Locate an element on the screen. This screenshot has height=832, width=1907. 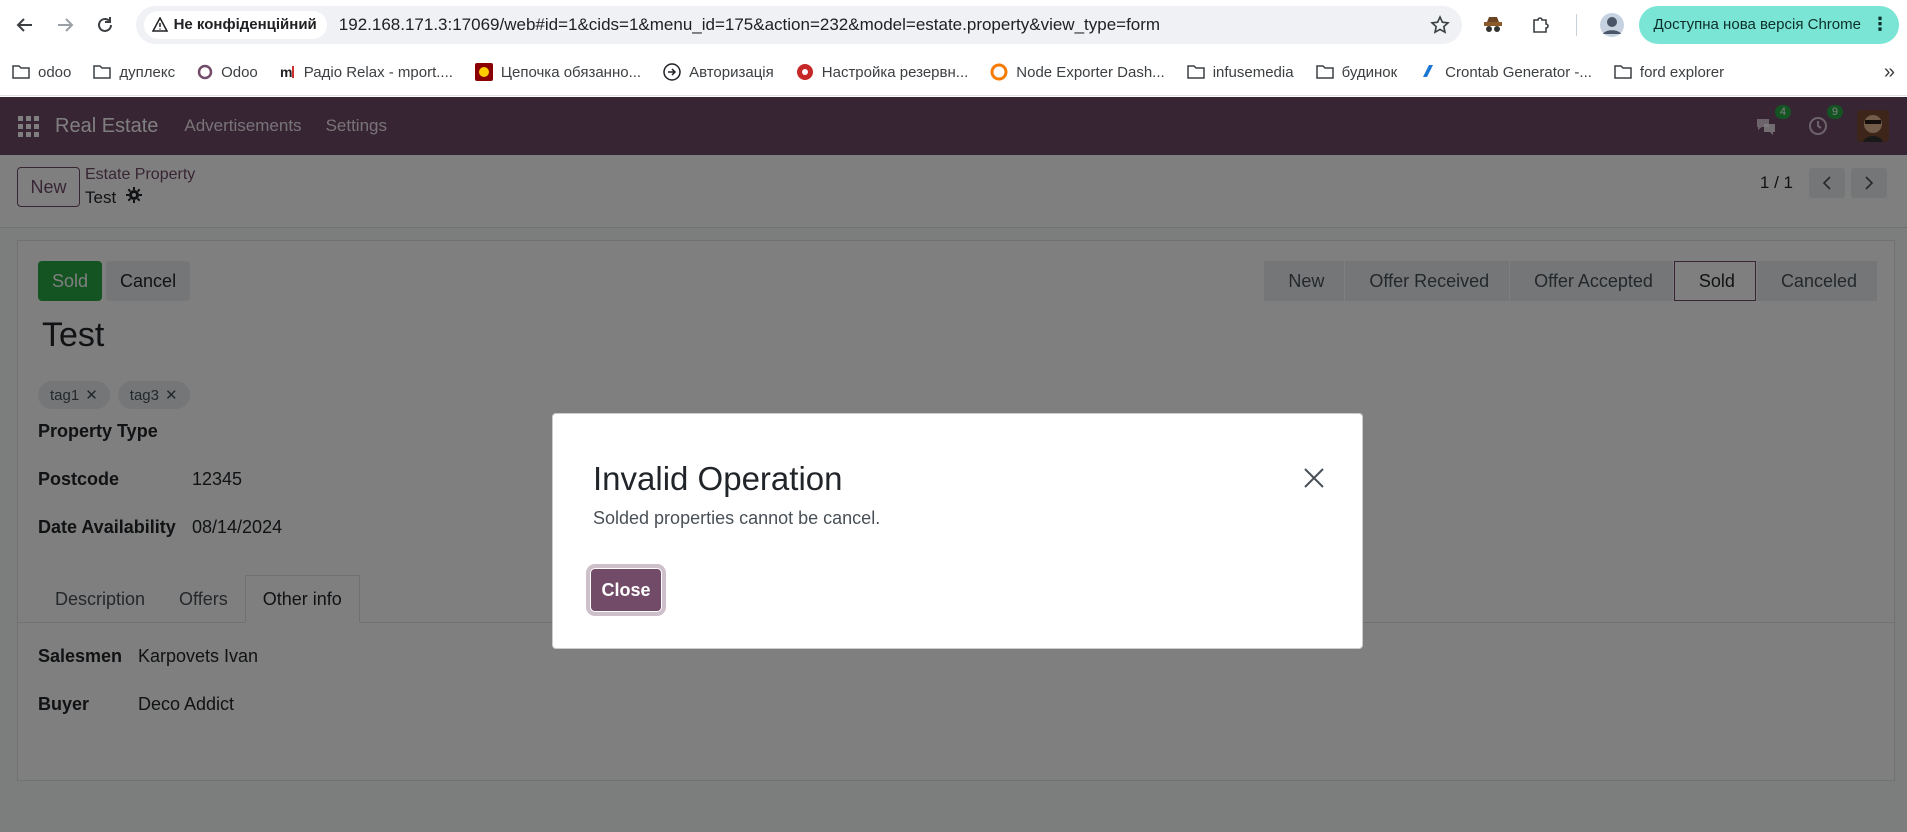
bookmark-item: odoo is located at coordinates (41, 72).